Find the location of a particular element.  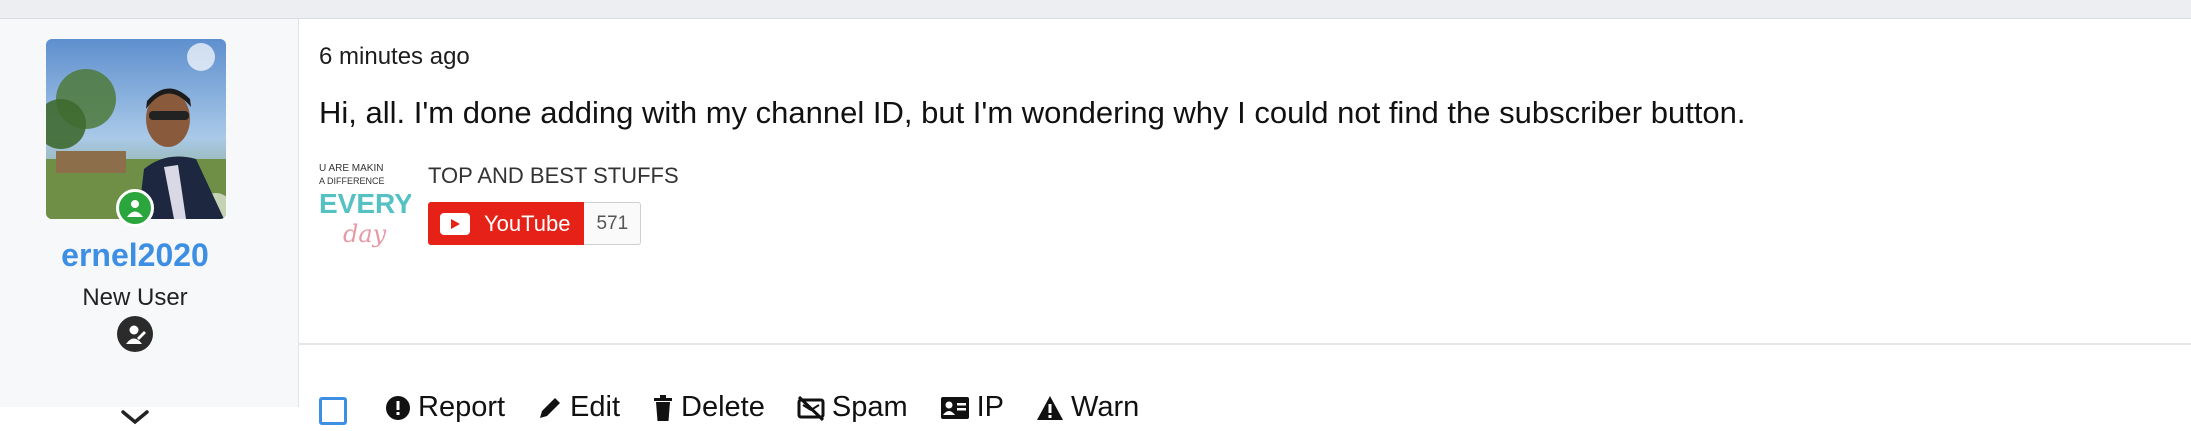

user-info-column: ernel2020 New User is located at coordinates (149, 222).